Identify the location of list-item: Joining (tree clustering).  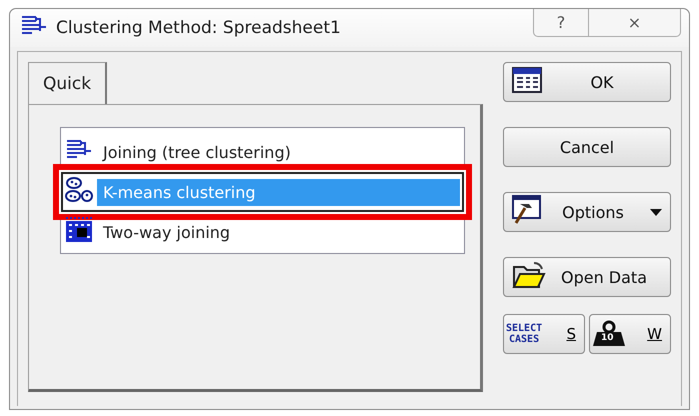
(262, 152).